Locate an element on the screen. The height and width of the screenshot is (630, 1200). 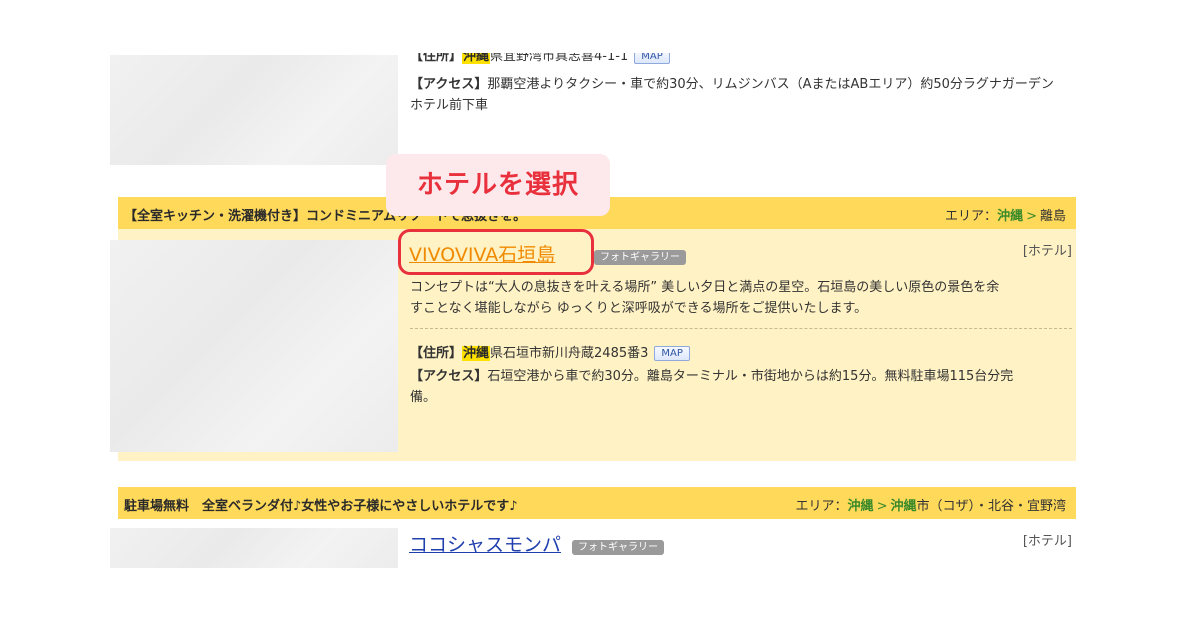
hotel-thumbnail-top is located at coordinates (254, 110).